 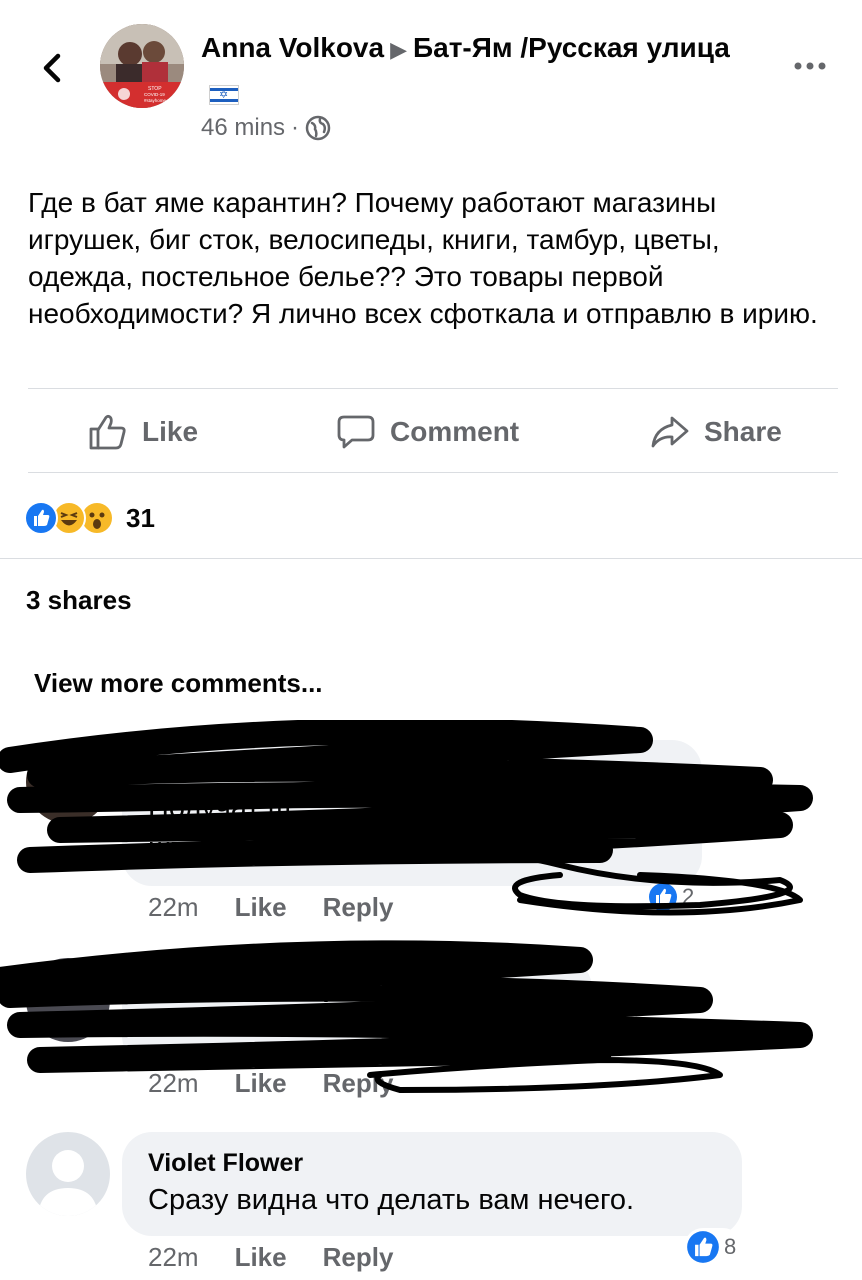 What do you see at coordinates (142, 66) in the screenshot?
I see `author-avatar: STOP COVID-19 #stayhome` at bounding box center [142, 66].